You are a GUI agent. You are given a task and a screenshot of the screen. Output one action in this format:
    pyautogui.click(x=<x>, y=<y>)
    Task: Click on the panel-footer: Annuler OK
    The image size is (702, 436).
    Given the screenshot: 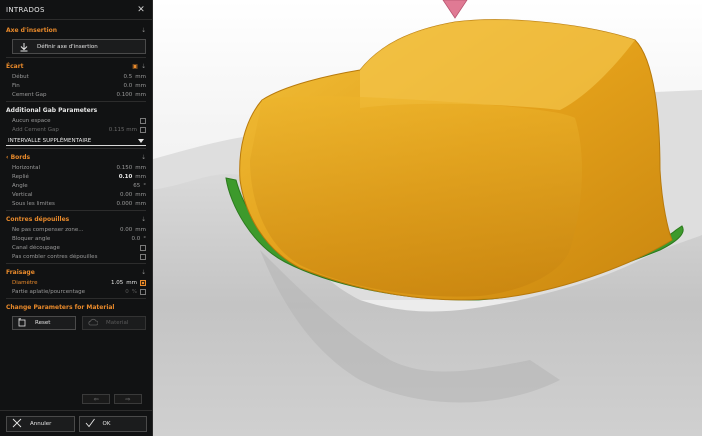 What is the action you would take?
    pyautogui.click(x=76, y=423)
    